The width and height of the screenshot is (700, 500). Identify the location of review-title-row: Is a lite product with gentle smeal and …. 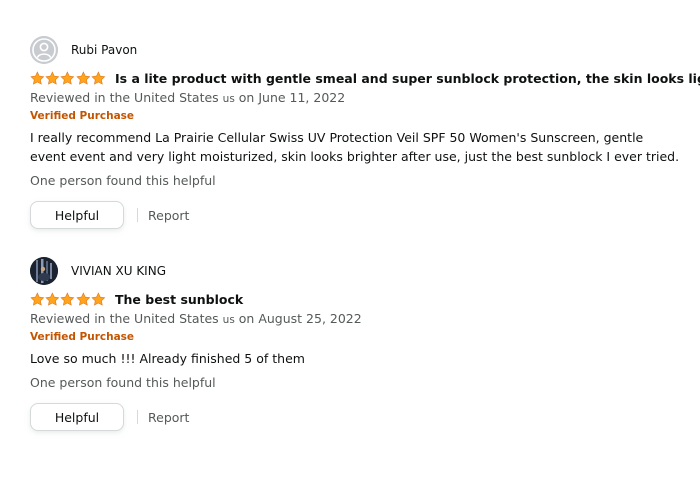
(365, 78).